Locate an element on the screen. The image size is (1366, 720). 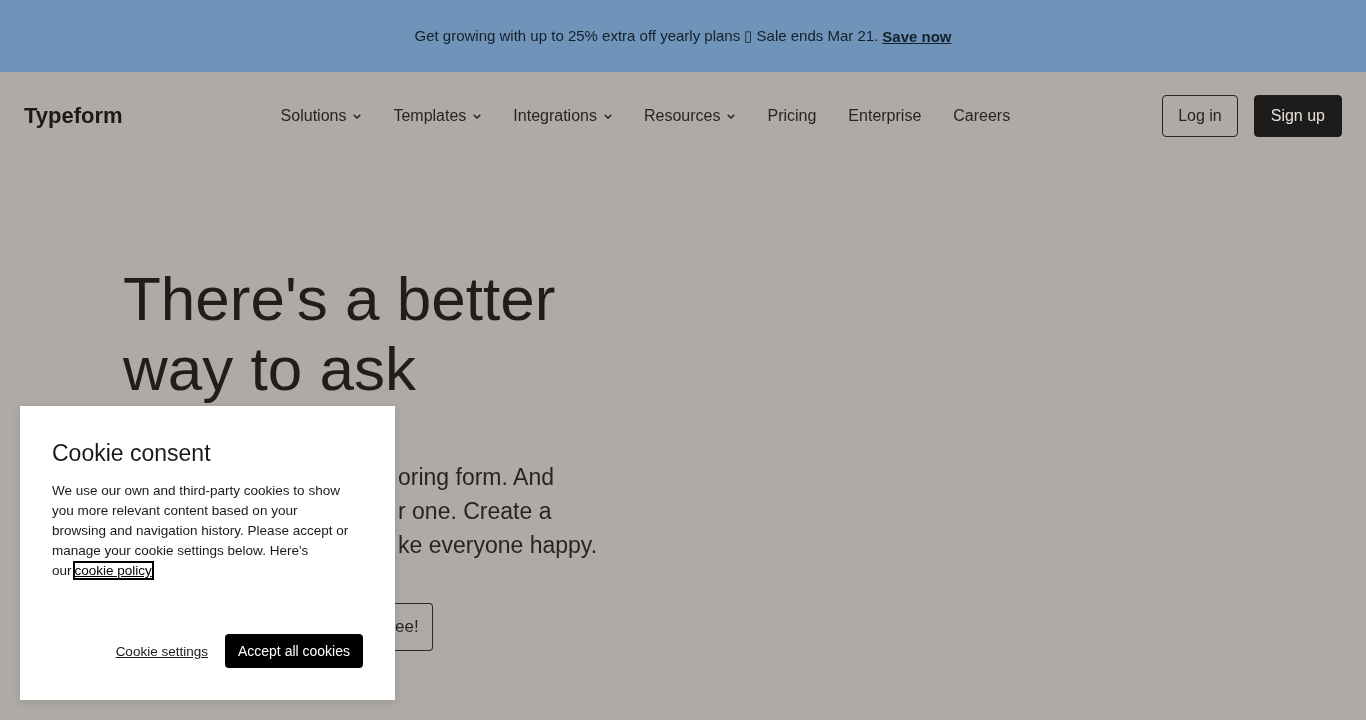
nav-link: Careers is located at coordinates (982, 116).